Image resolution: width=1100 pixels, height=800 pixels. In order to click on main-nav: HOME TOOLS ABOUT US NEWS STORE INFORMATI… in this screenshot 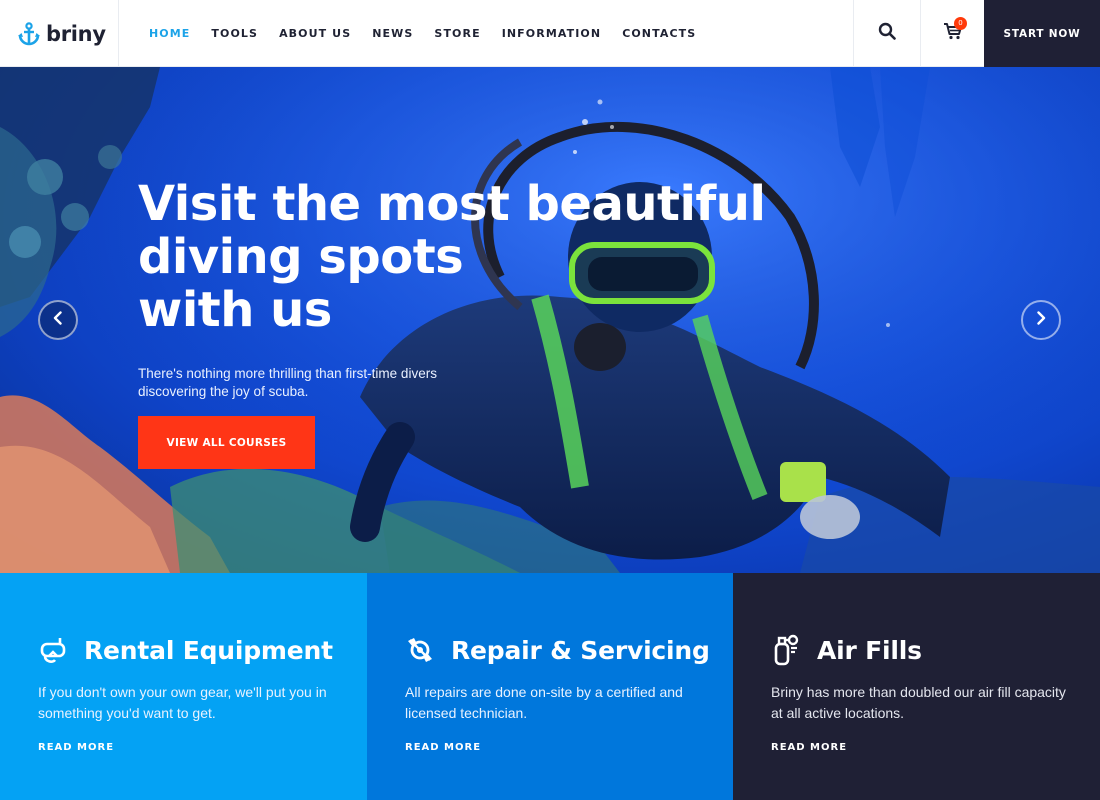, I will do `click(486, 33)`.